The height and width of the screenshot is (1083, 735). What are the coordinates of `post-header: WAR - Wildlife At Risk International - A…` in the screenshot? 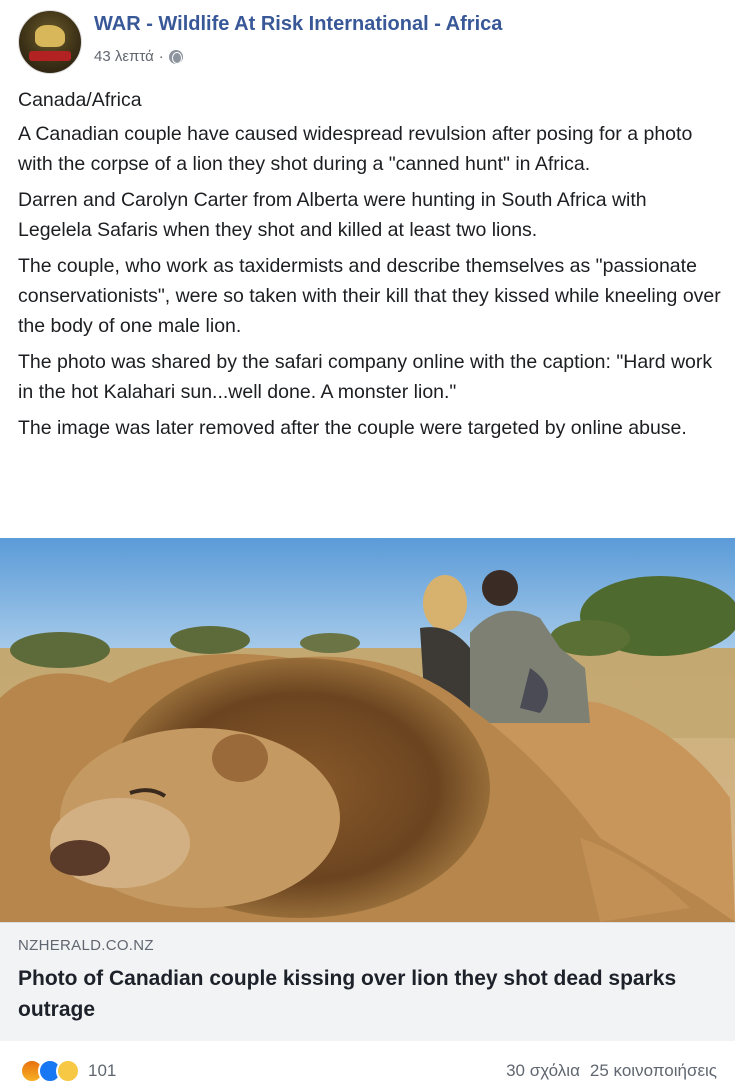 It's located at (368, 42).